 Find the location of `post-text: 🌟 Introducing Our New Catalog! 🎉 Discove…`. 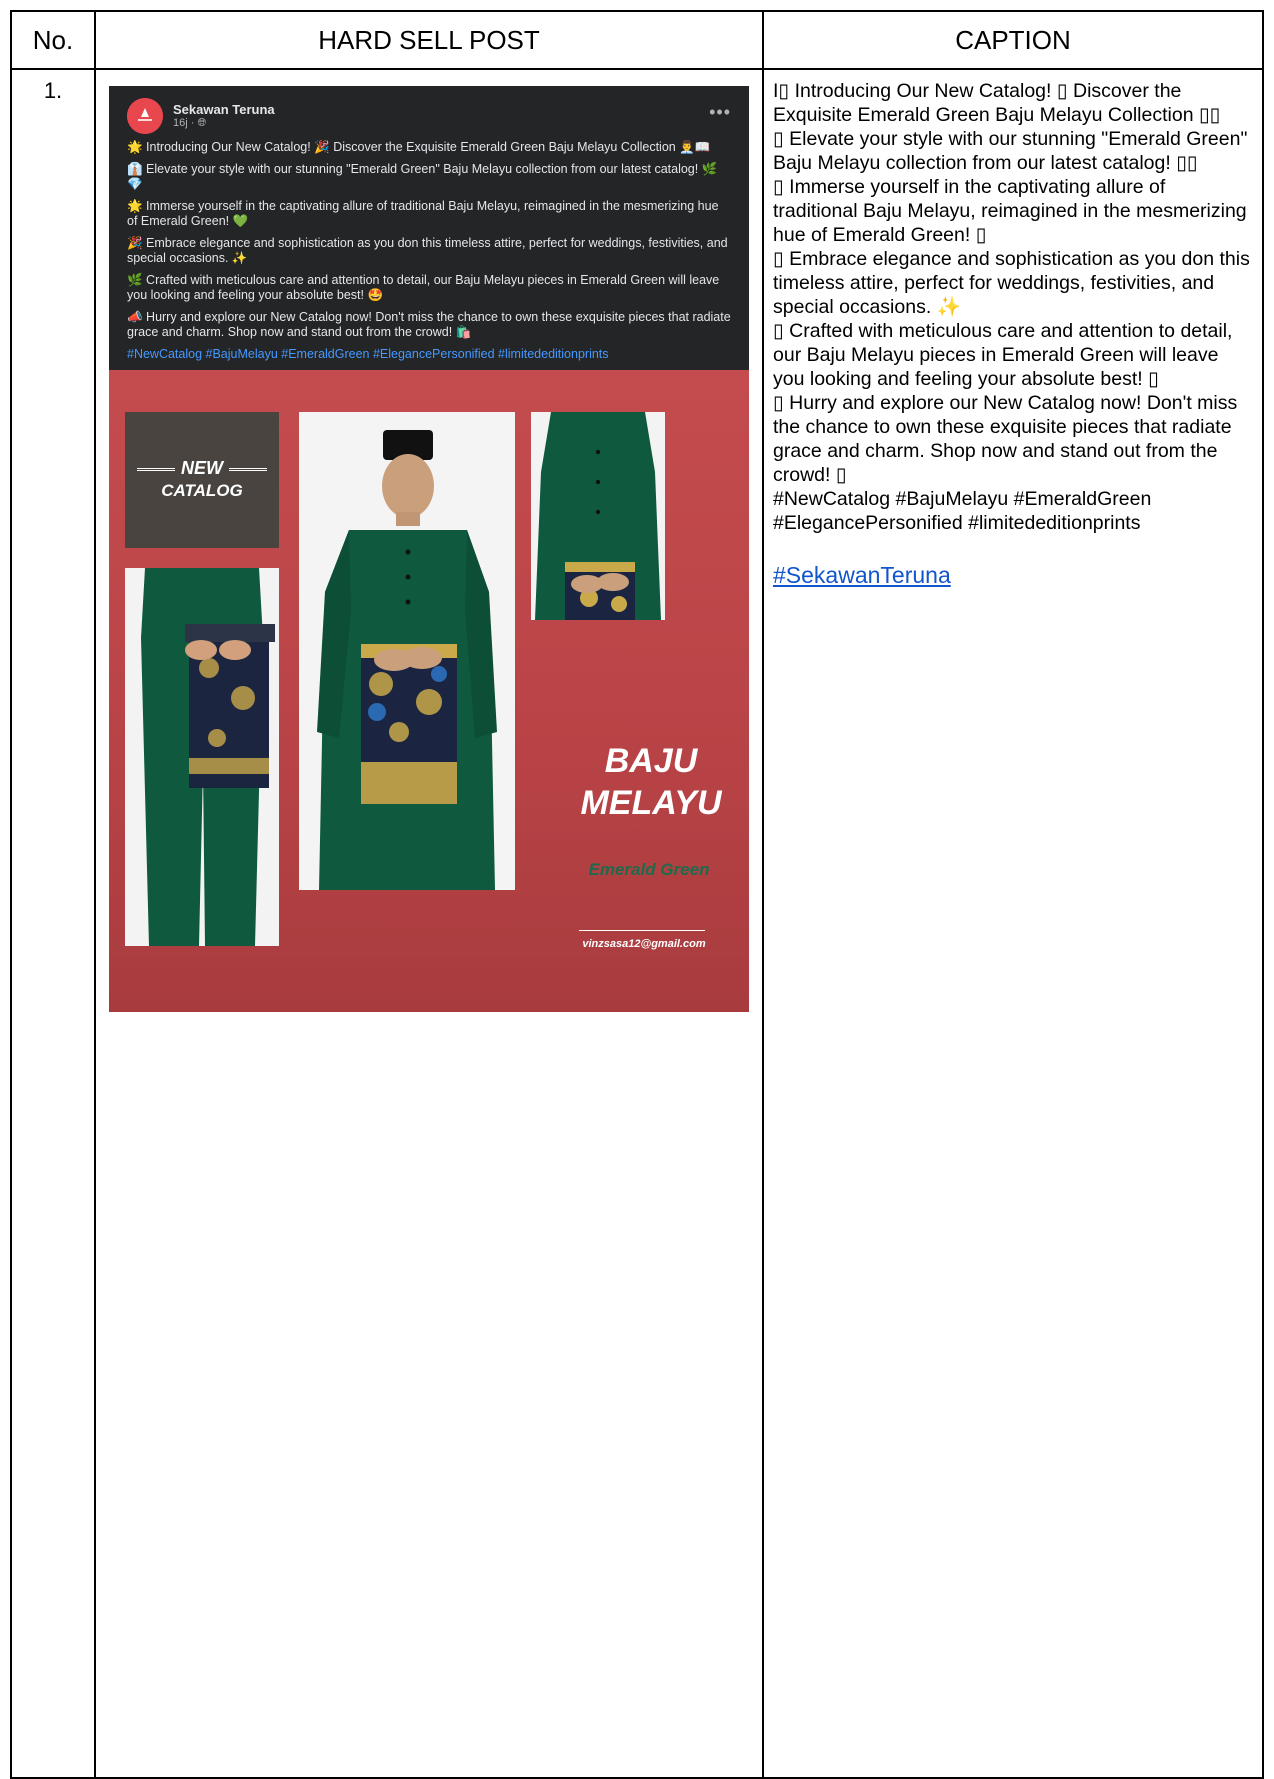

post-text: 🌟 Introducing Our New Catalog! 🎉 Discove… is located at coordinates (429, 254).